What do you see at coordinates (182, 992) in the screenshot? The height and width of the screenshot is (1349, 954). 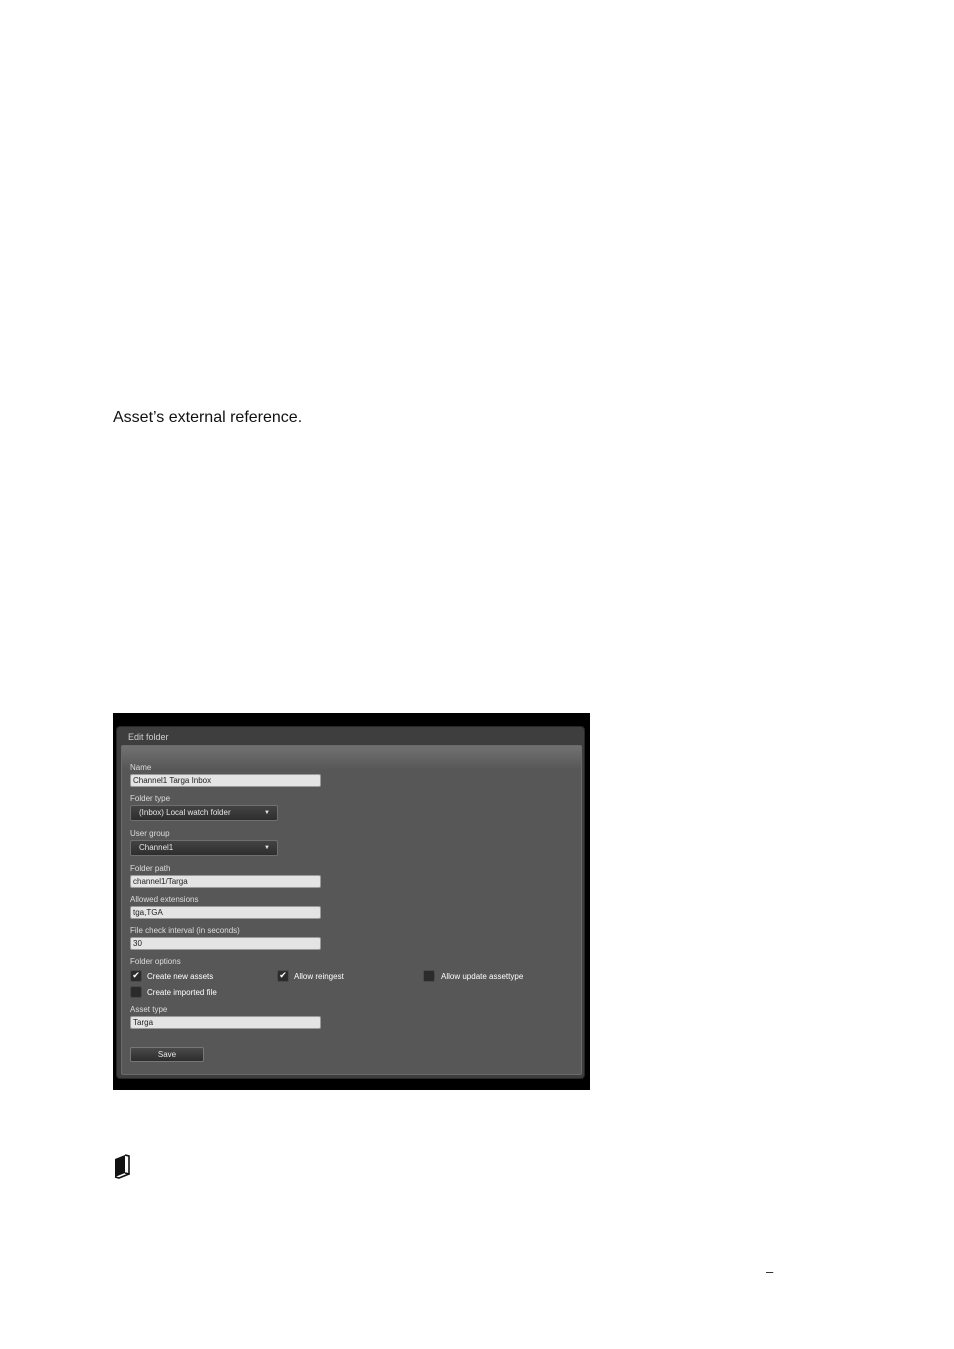 I see `create-imported-file-label: Create imported file` at bounding box center [182, 992].